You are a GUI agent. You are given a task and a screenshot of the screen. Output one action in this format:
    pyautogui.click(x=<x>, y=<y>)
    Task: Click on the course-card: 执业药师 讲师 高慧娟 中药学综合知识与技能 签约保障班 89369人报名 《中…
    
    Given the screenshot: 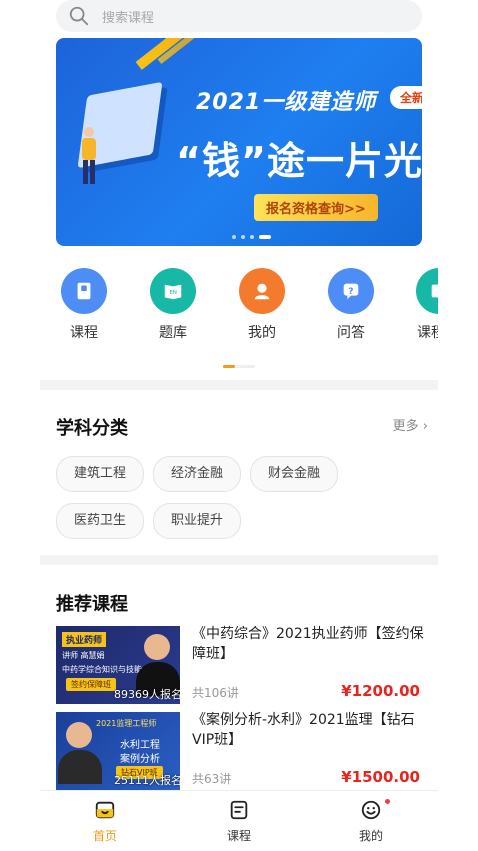 What is the action you would take?
    pyautogui.click(x=240, y=665)
    